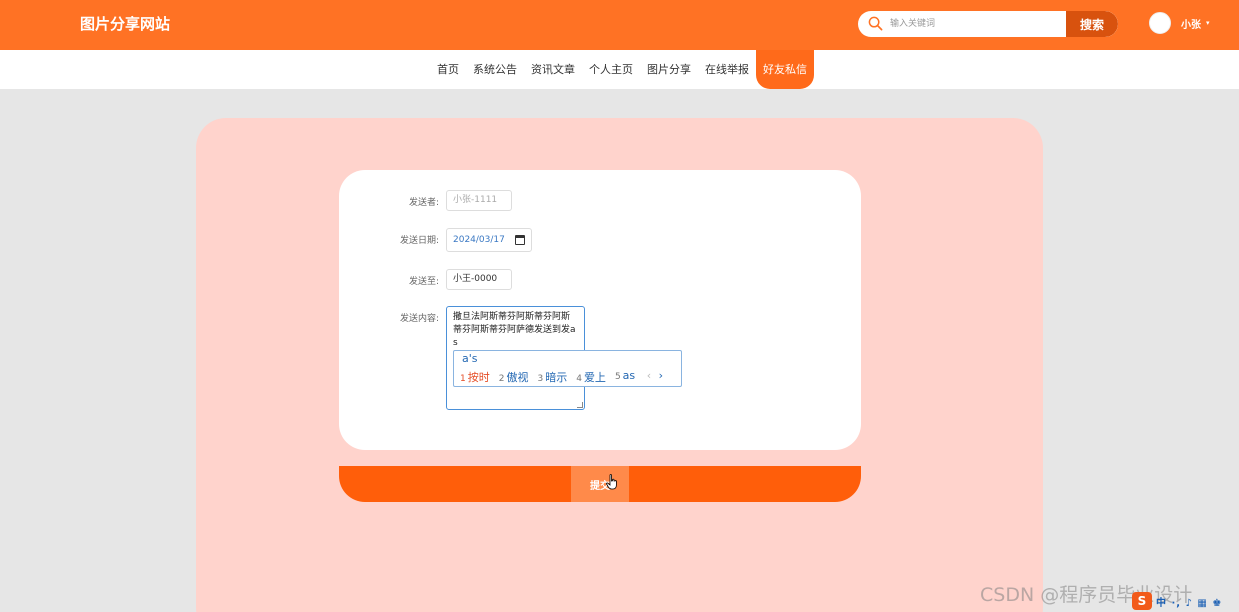  Describe the element at coordinates (423, 282) in the screenshot. I see `recipient-label: 发送至:` at that location.